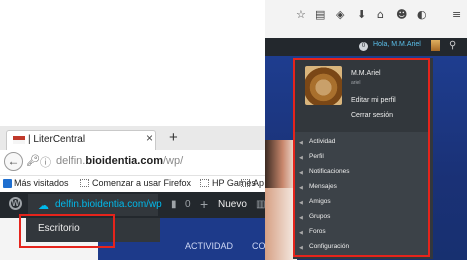 Image resolution: width=467 pixels, height=260 pixels. Describe the element at coordinates (149, 138) in the screenshot. I see `close-icon: ×` at that location.